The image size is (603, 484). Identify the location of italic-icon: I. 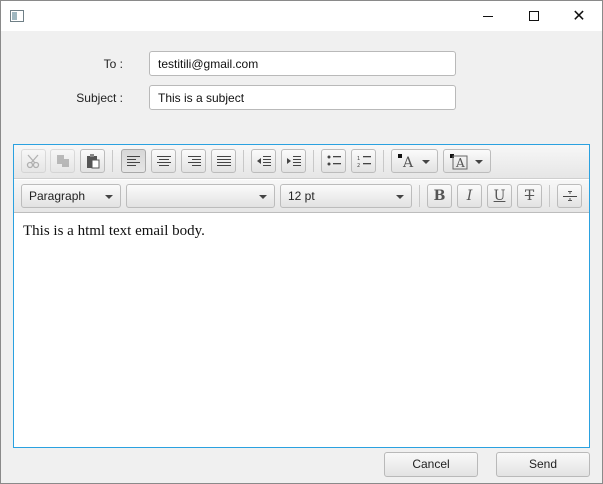
(469, 196).